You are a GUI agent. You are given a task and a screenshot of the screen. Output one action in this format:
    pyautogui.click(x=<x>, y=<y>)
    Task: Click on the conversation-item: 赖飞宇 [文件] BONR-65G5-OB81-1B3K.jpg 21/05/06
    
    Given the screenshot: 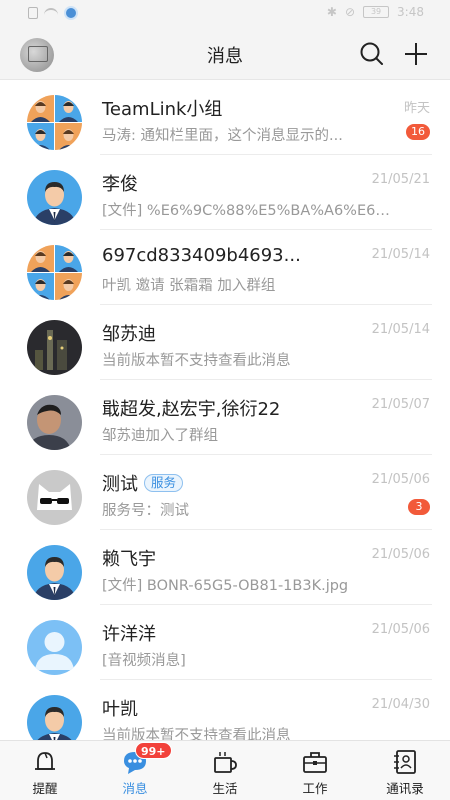 What is the action you would take?
    pyautogui.click(x=225, y=567)
    